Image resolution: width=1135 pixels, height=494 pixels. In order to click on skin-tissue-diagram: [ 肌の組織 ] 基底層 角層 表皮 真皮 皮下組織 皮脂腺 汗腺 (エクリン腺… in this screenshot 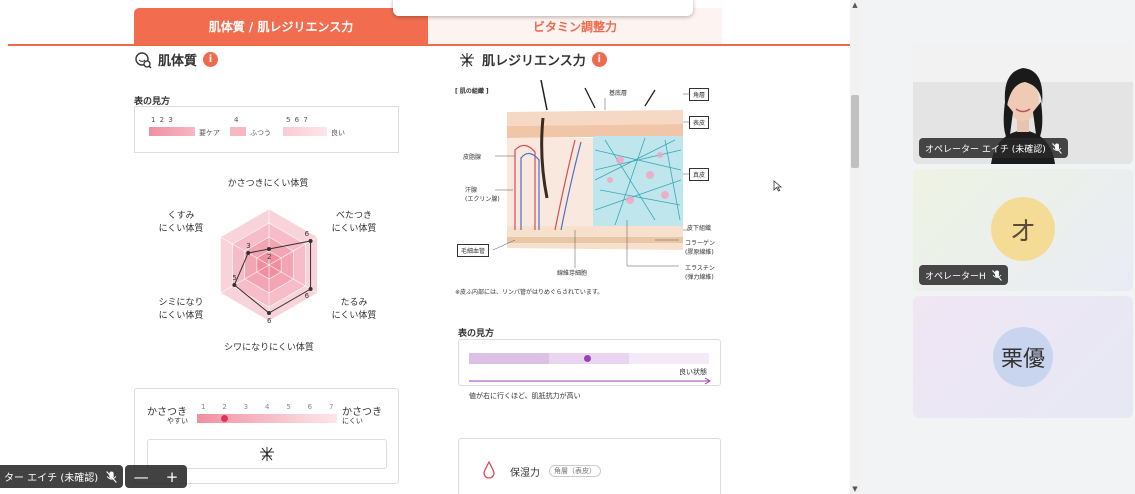, I will do `click(590, 190)`.